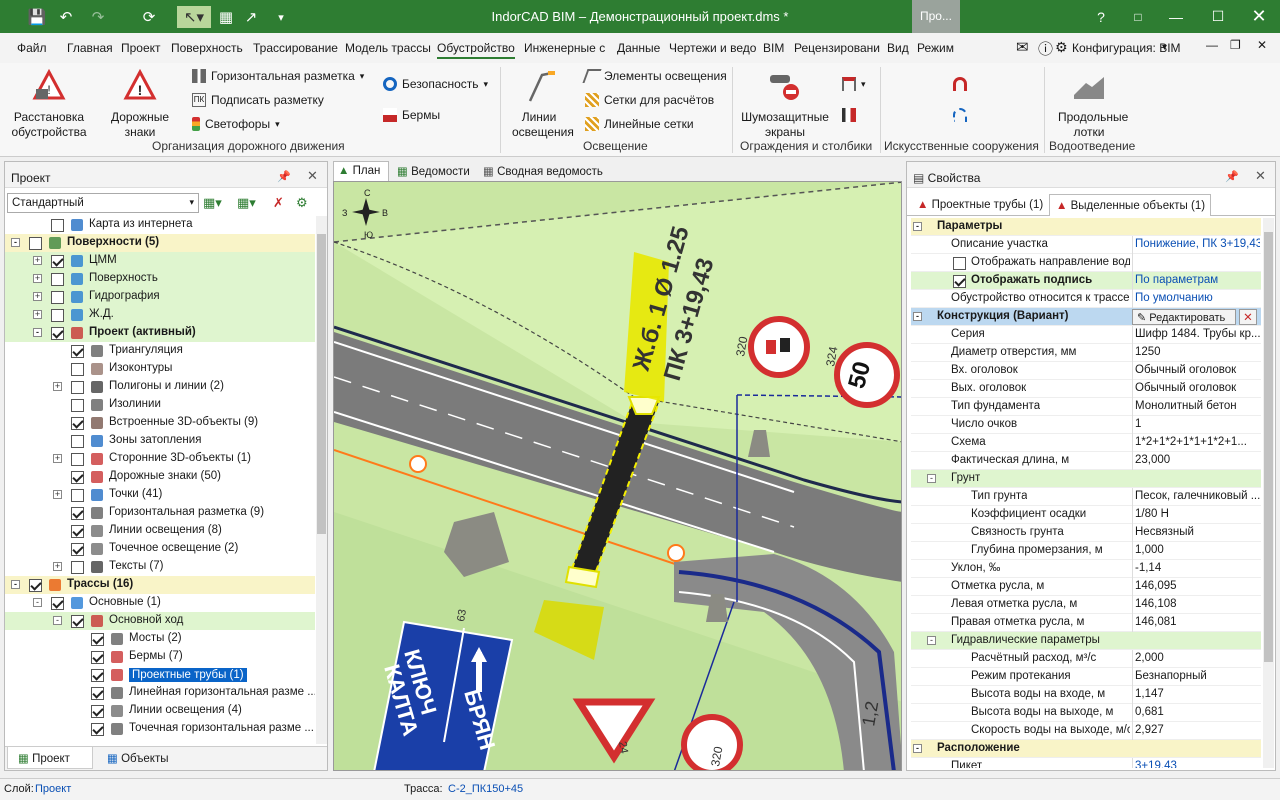  Describe the element at coordinates (959, 281) in the screenshot. I see `property-checkbox` at that location.